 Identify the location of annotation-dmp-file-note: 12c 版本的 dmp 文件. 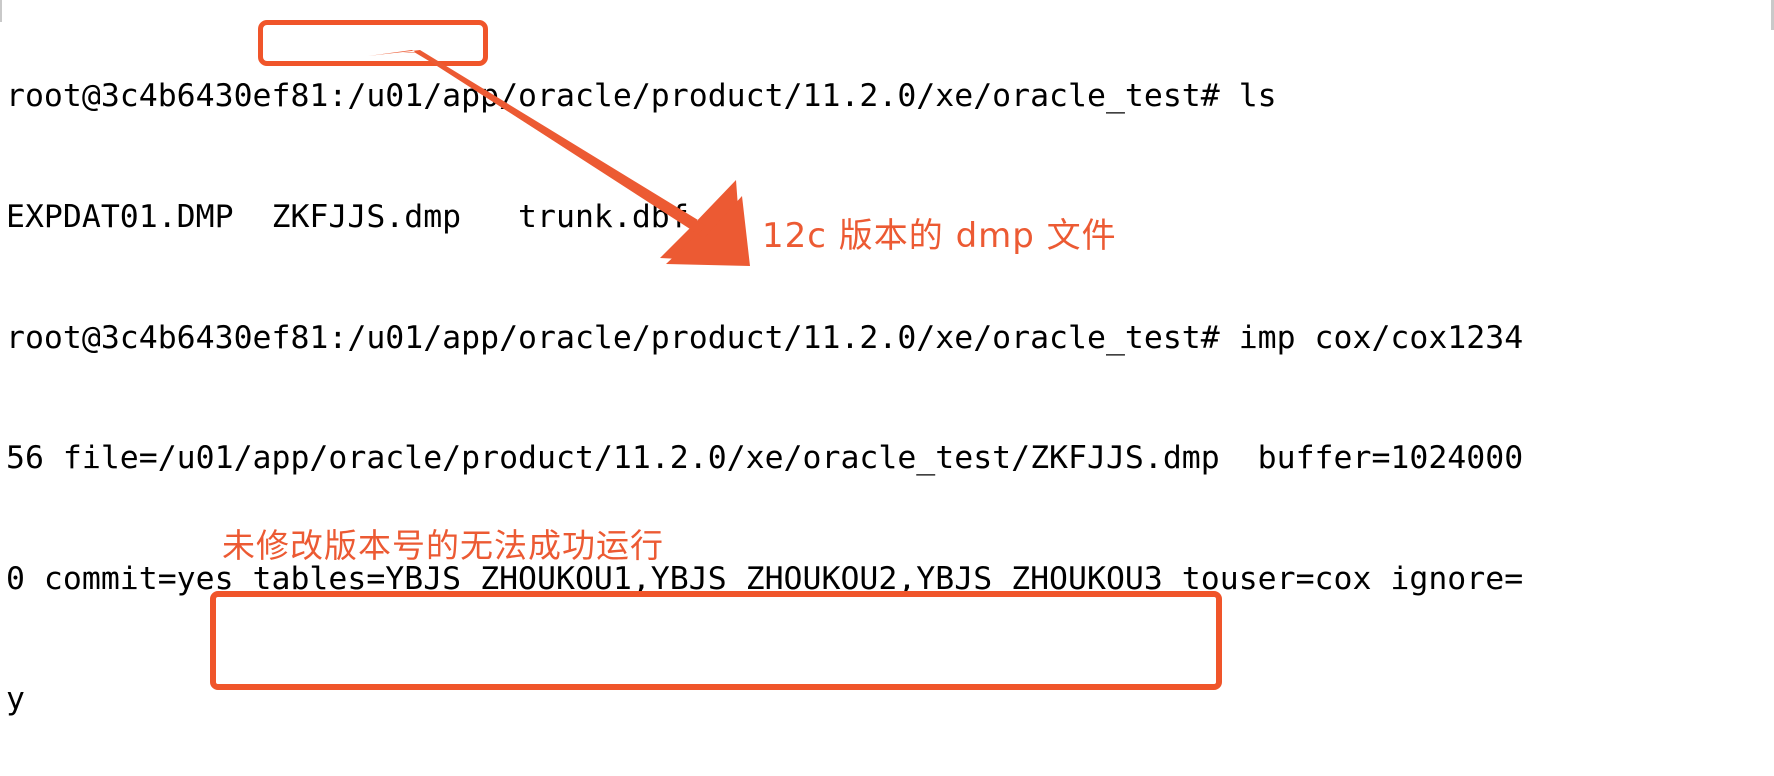
(939, 236).